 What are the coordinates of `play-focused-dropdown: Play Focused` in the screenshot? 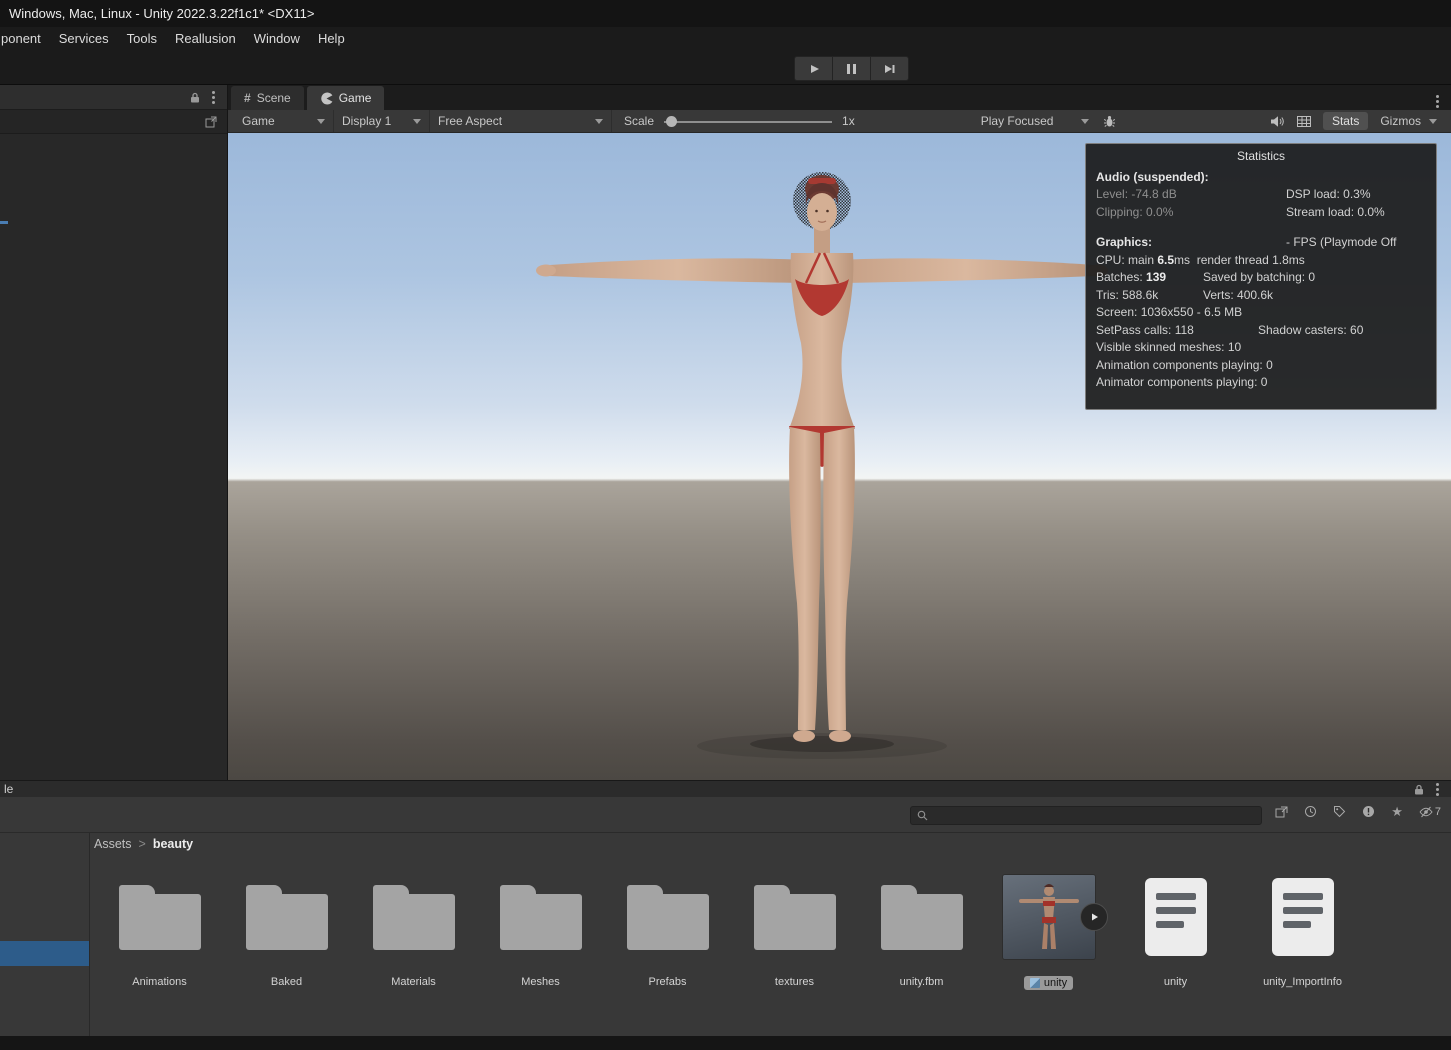 It's located at (1035, 121).